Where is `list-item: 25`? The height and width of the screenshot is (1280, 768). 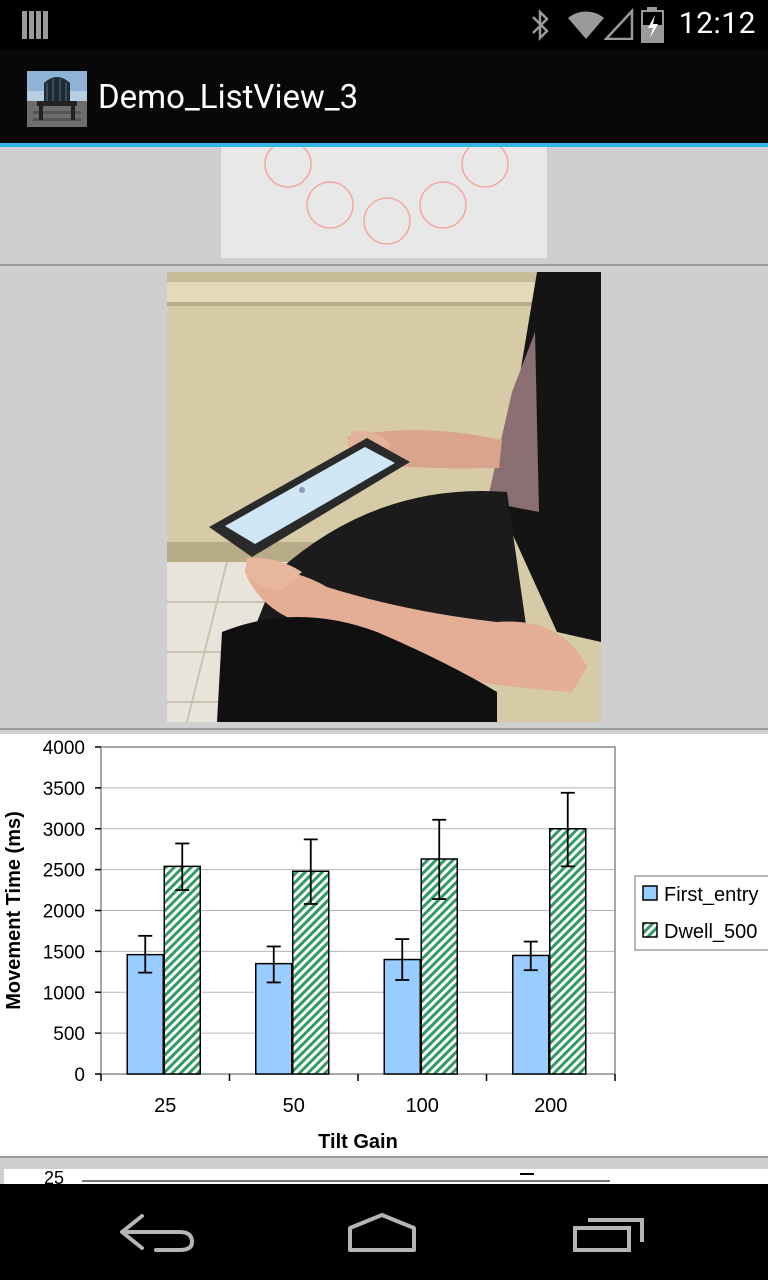
list-item: 25 is located at coordinates (384, 1171).